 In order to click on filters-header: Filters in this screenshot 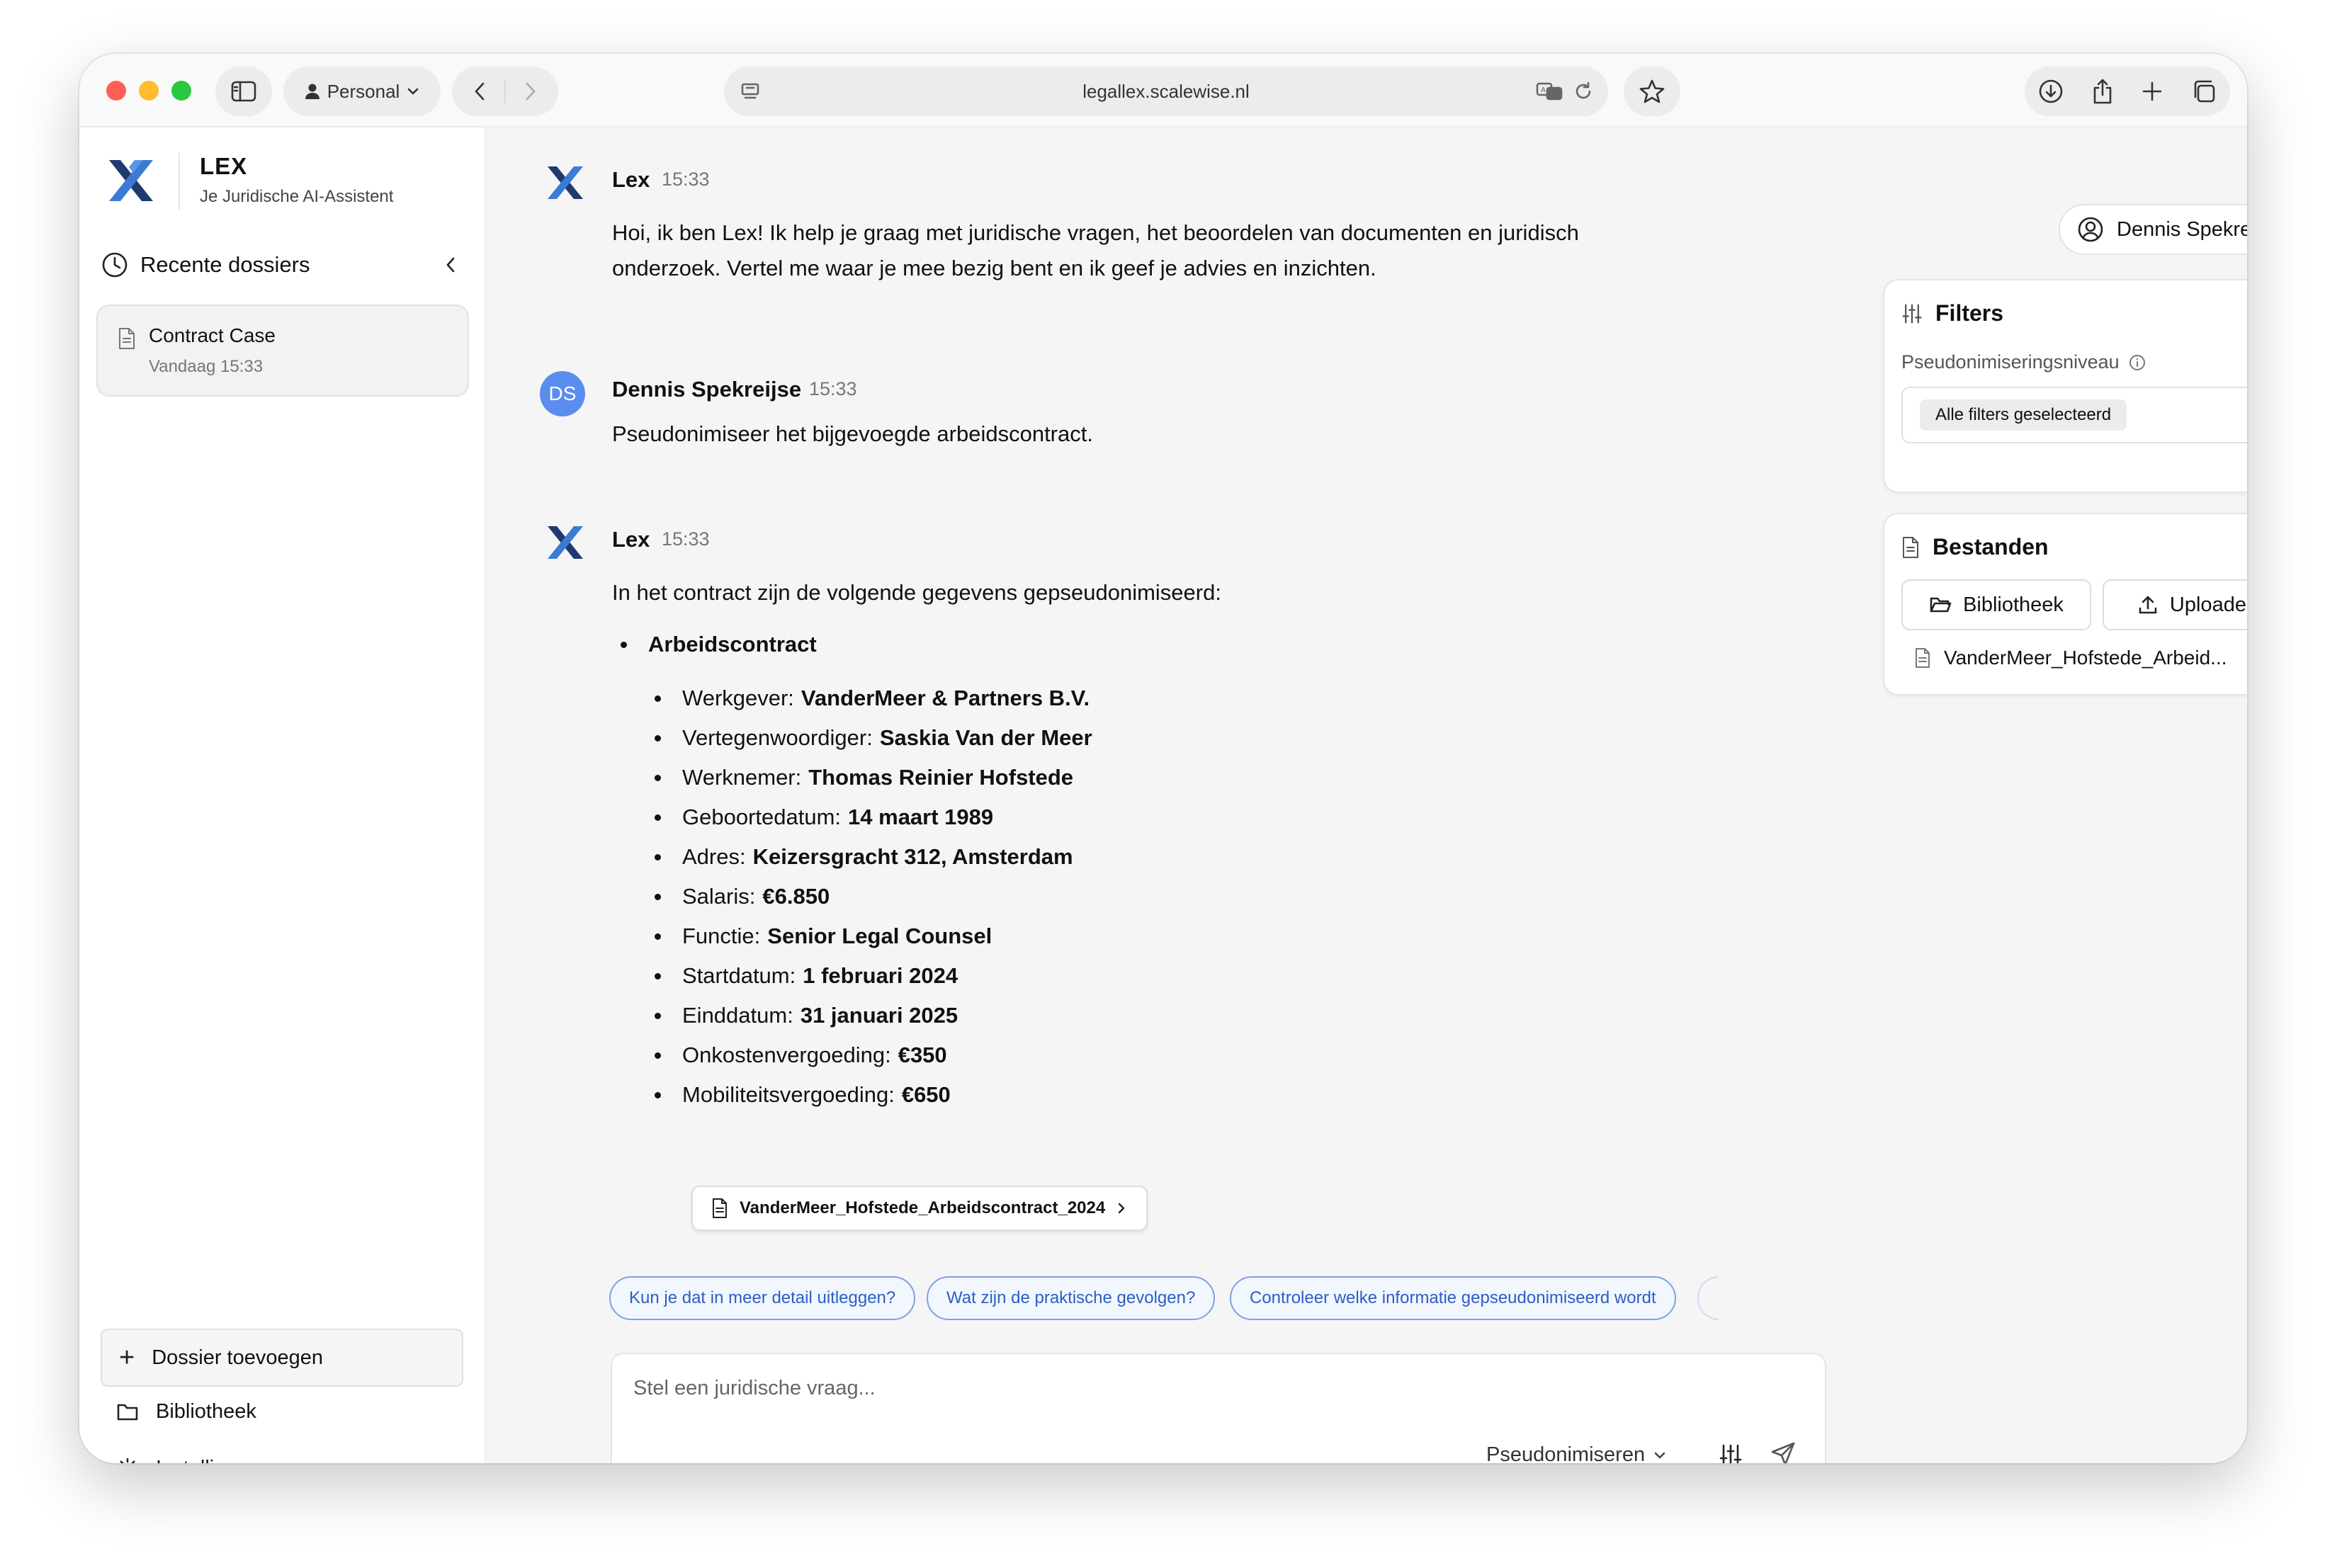, I will do `click(1952, 313)`.